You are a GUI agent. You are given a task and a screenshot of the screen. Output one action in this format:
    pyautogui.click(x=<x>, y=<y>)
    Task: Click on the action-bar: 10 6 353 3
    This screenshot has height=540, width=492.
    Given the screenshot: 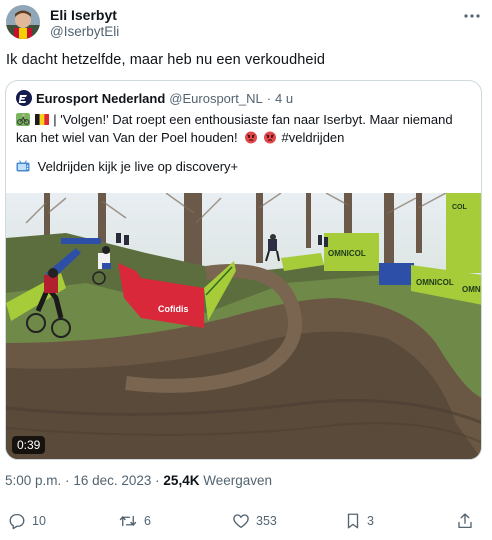 What is the action you would take?
    pyautogui.click(x=246, y=522)
    